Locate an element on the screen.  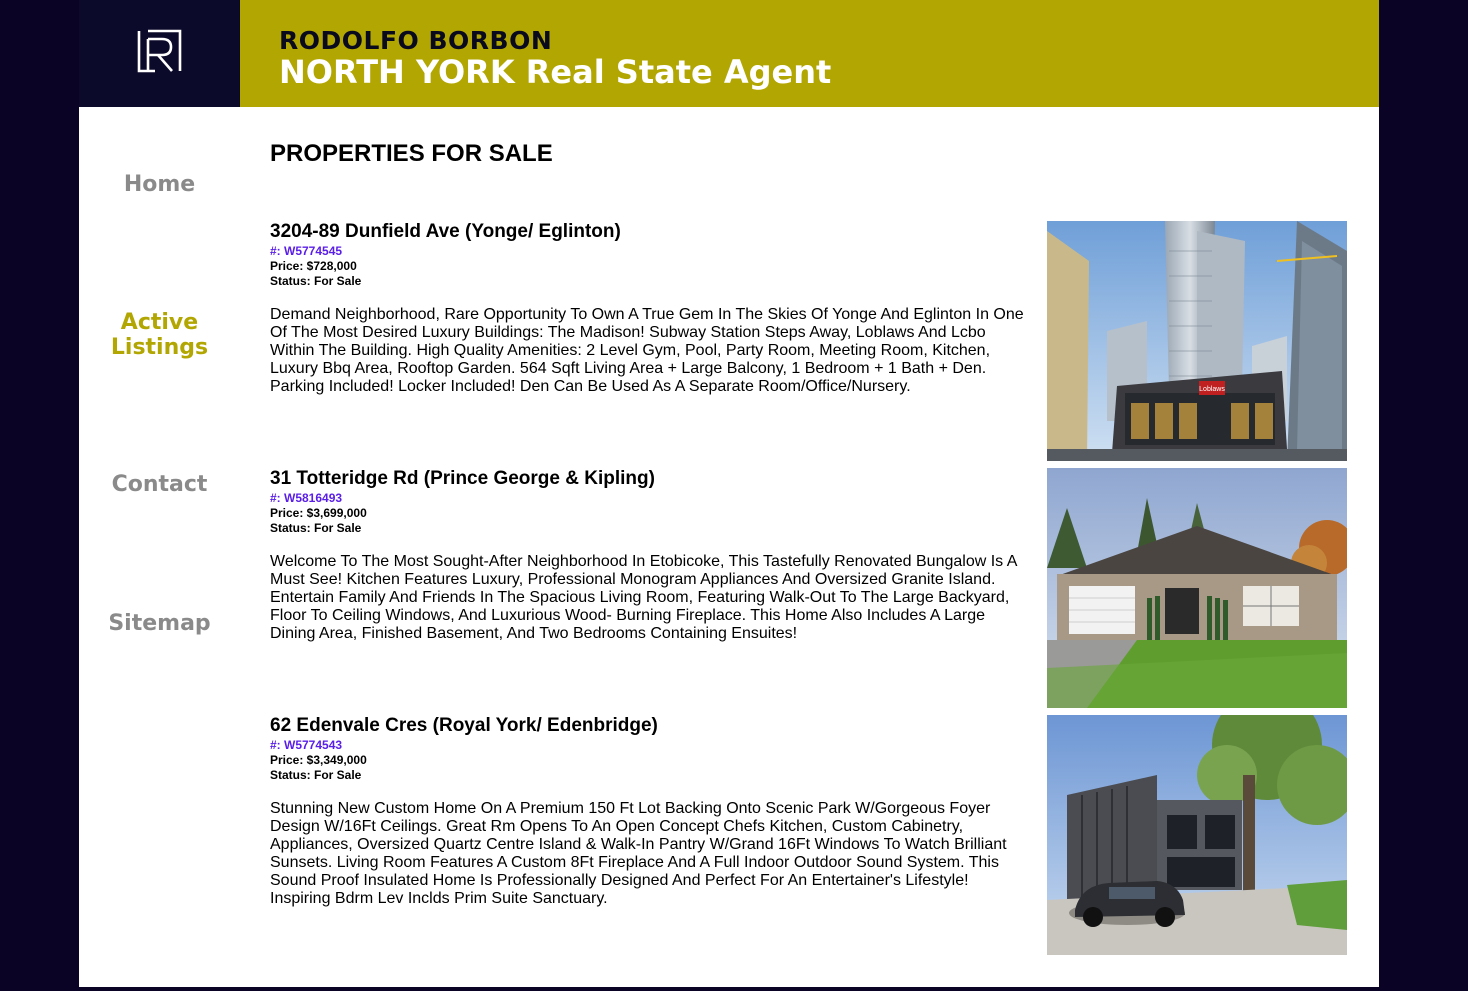
r-monogram-logo-icon is located at coordinates (160, 51).